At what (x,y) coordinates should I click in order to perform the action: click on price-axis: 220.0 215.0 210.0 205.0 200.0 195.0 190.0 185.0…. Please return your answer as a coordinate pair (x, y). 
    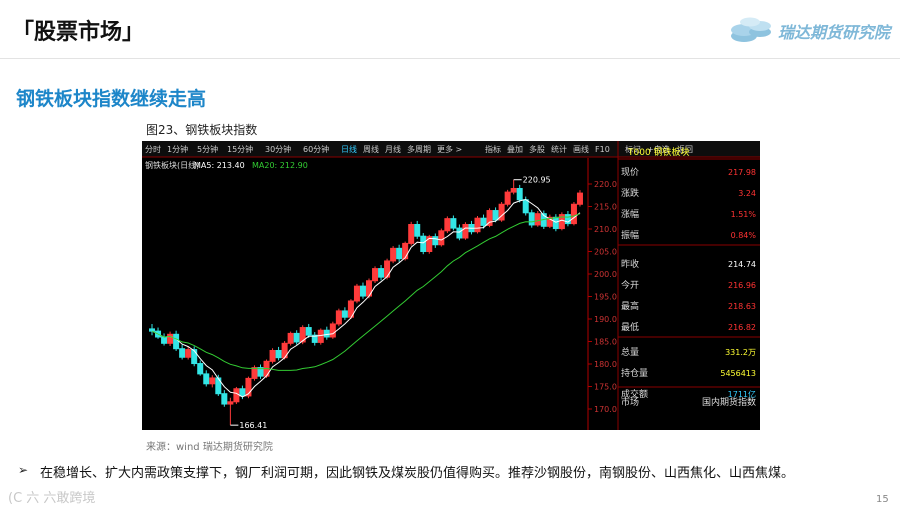
    Looking at the image, I should click on (602, 294).